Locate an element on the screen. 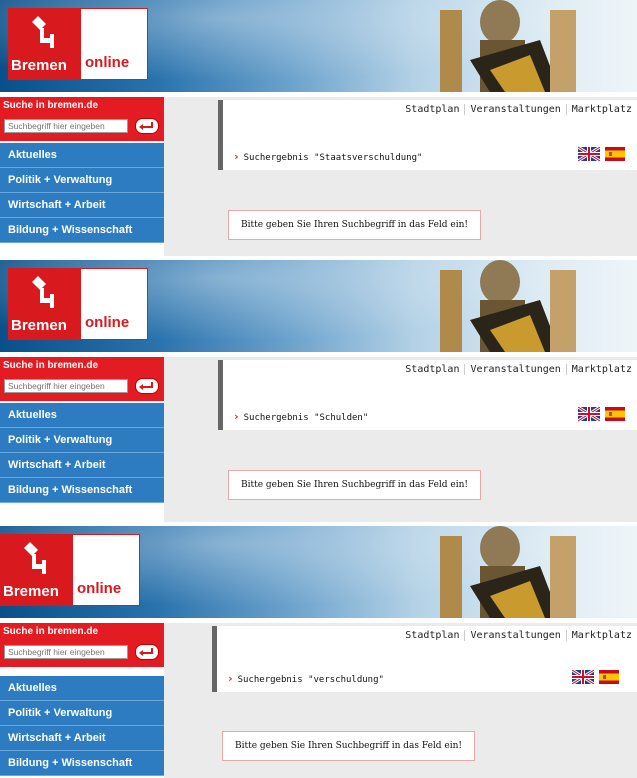 Image resolution: width=637 pixels, height=778 pixels. search-result-heading: › Suchergebnis "verschuldung" is located at coordinates (305, 678).